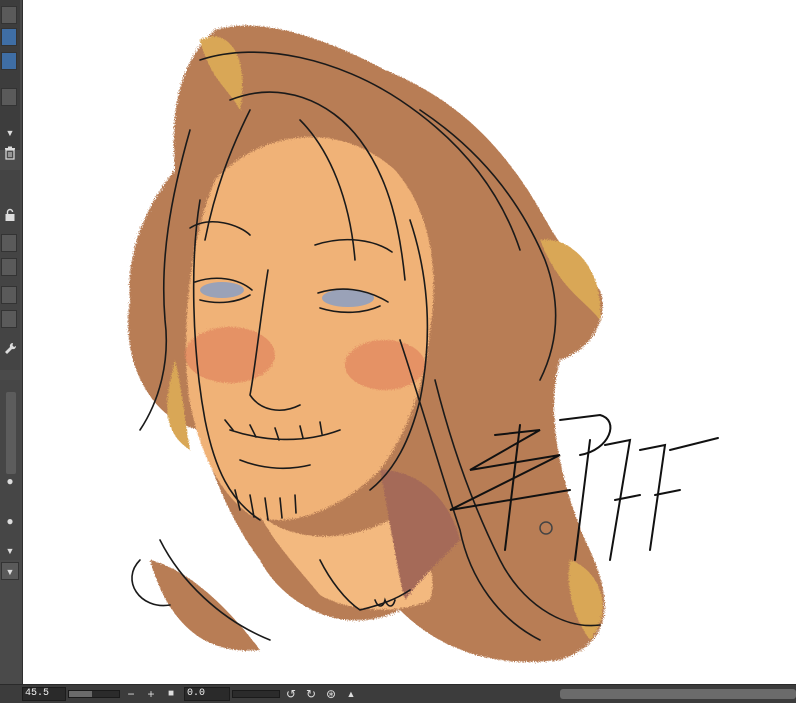 This screenshot has width=796, height=703. Describe the element at coordinates (131, 694) in the screenshot. I see `minus-icon: −` at that location.